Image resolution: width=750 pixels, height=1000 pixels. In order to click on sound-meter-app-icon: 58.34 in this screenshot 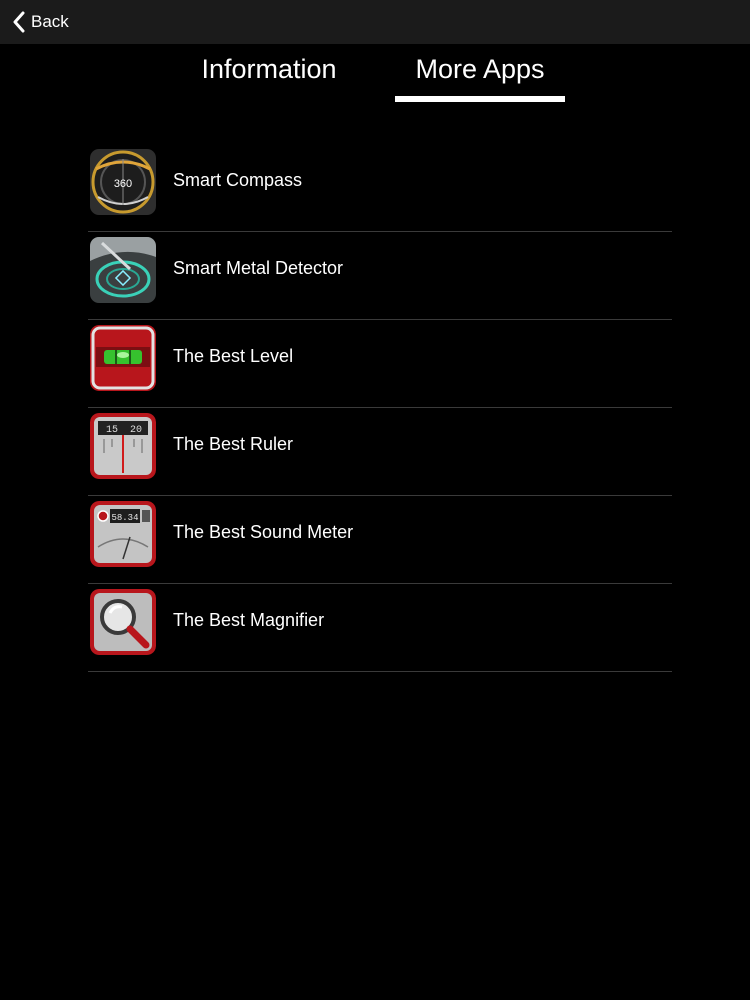, I will do `click(123, 534)`.